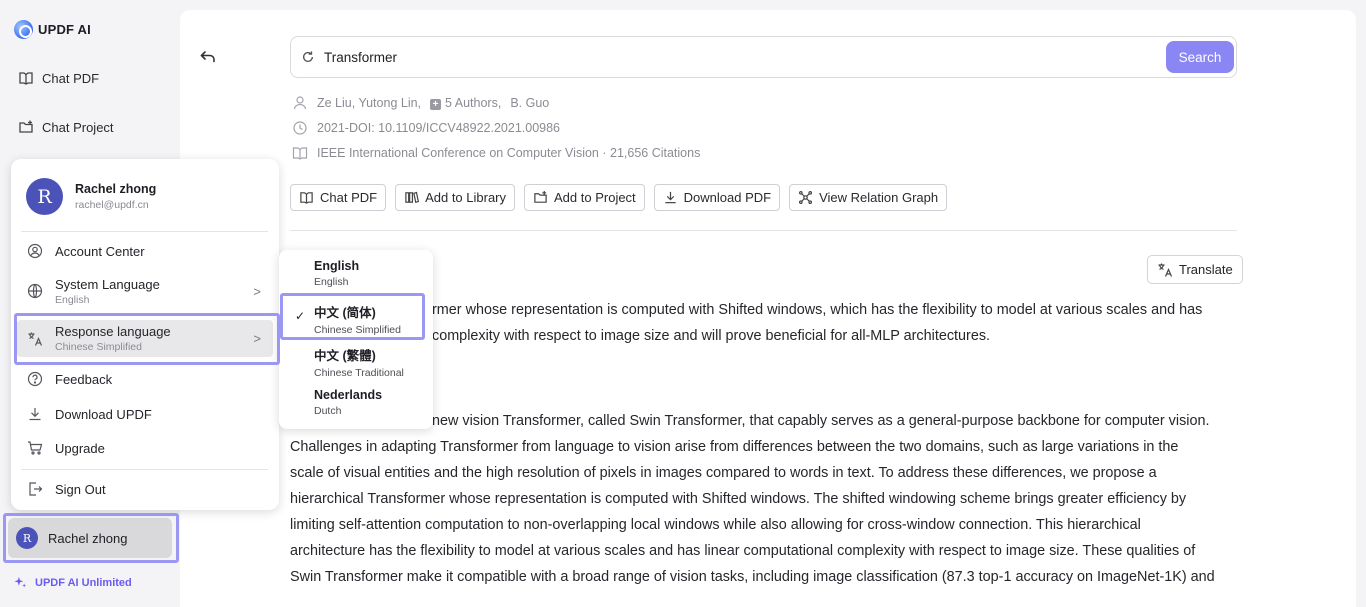 This screenshot has height=607, width=1366. I want to click on menu-item-response-language: Response language Chinese Simplified >, so click(145, 338).